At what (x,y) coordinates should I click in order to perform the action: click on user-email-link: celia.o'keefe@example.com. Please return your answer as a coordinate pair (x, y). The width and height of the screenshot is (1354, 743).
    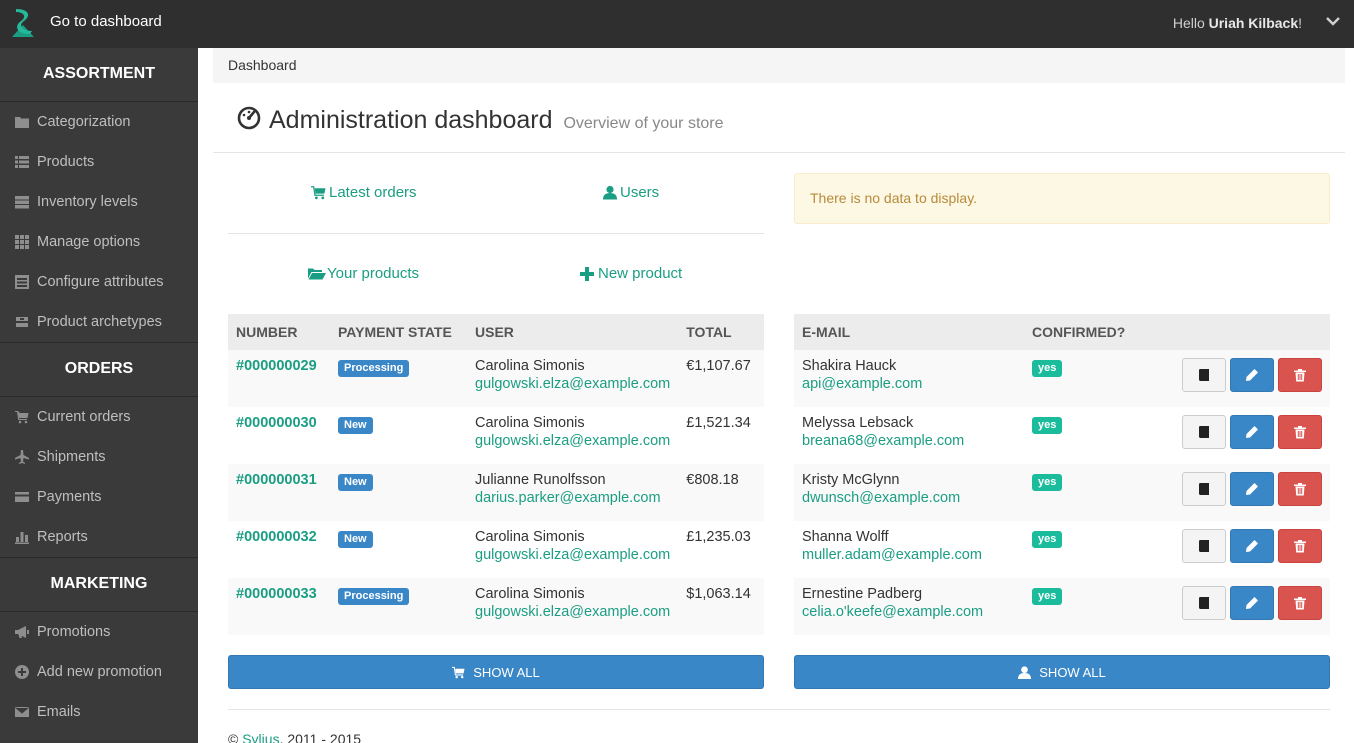
    Looking at the image, I should click on (909, 612).